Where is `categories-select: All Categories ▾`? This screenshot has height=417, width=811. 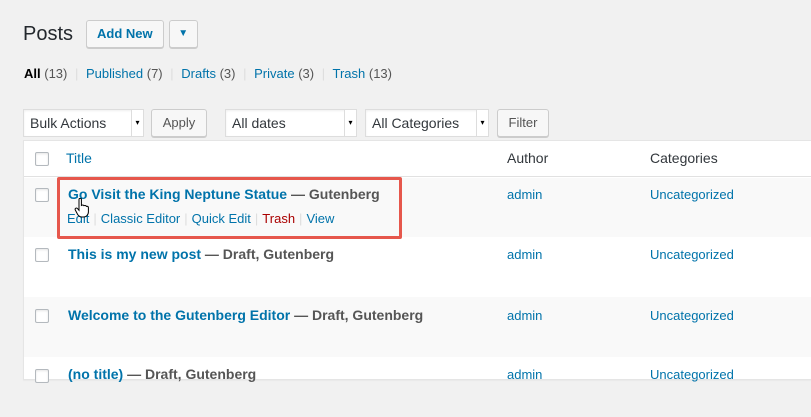 categories-select: All Categories ▾ is located at coordinates (427, 123).